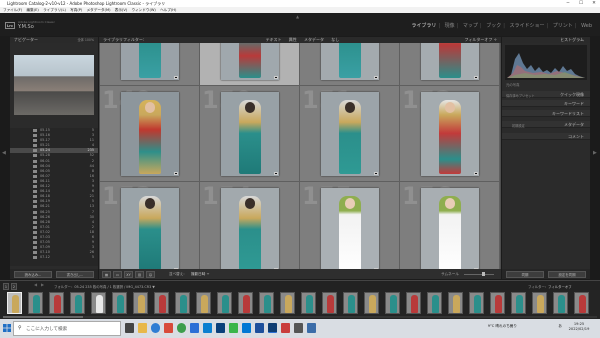 The image size is (600, 338). What do you see at coordinates (35, 284) in the screenshot?
I see `back-icon: ◀` at bounding box center [35, 284].